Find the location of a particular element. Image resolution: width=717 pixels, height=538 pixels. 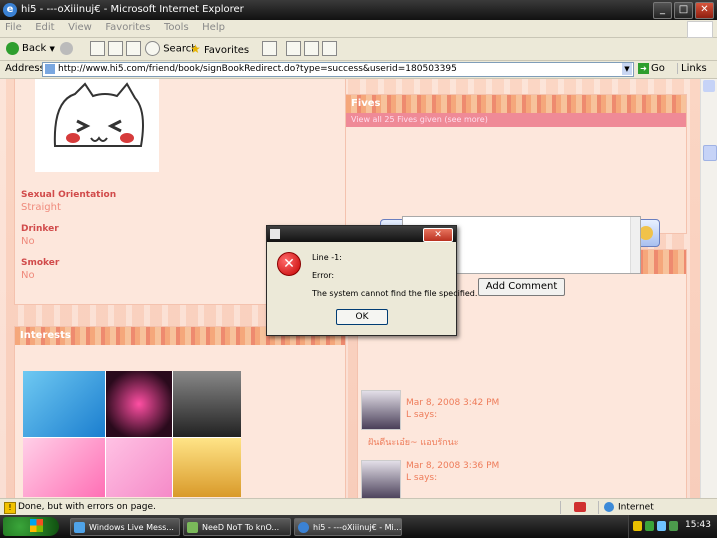

windows-start-icon is located at coordinates (36, 525).